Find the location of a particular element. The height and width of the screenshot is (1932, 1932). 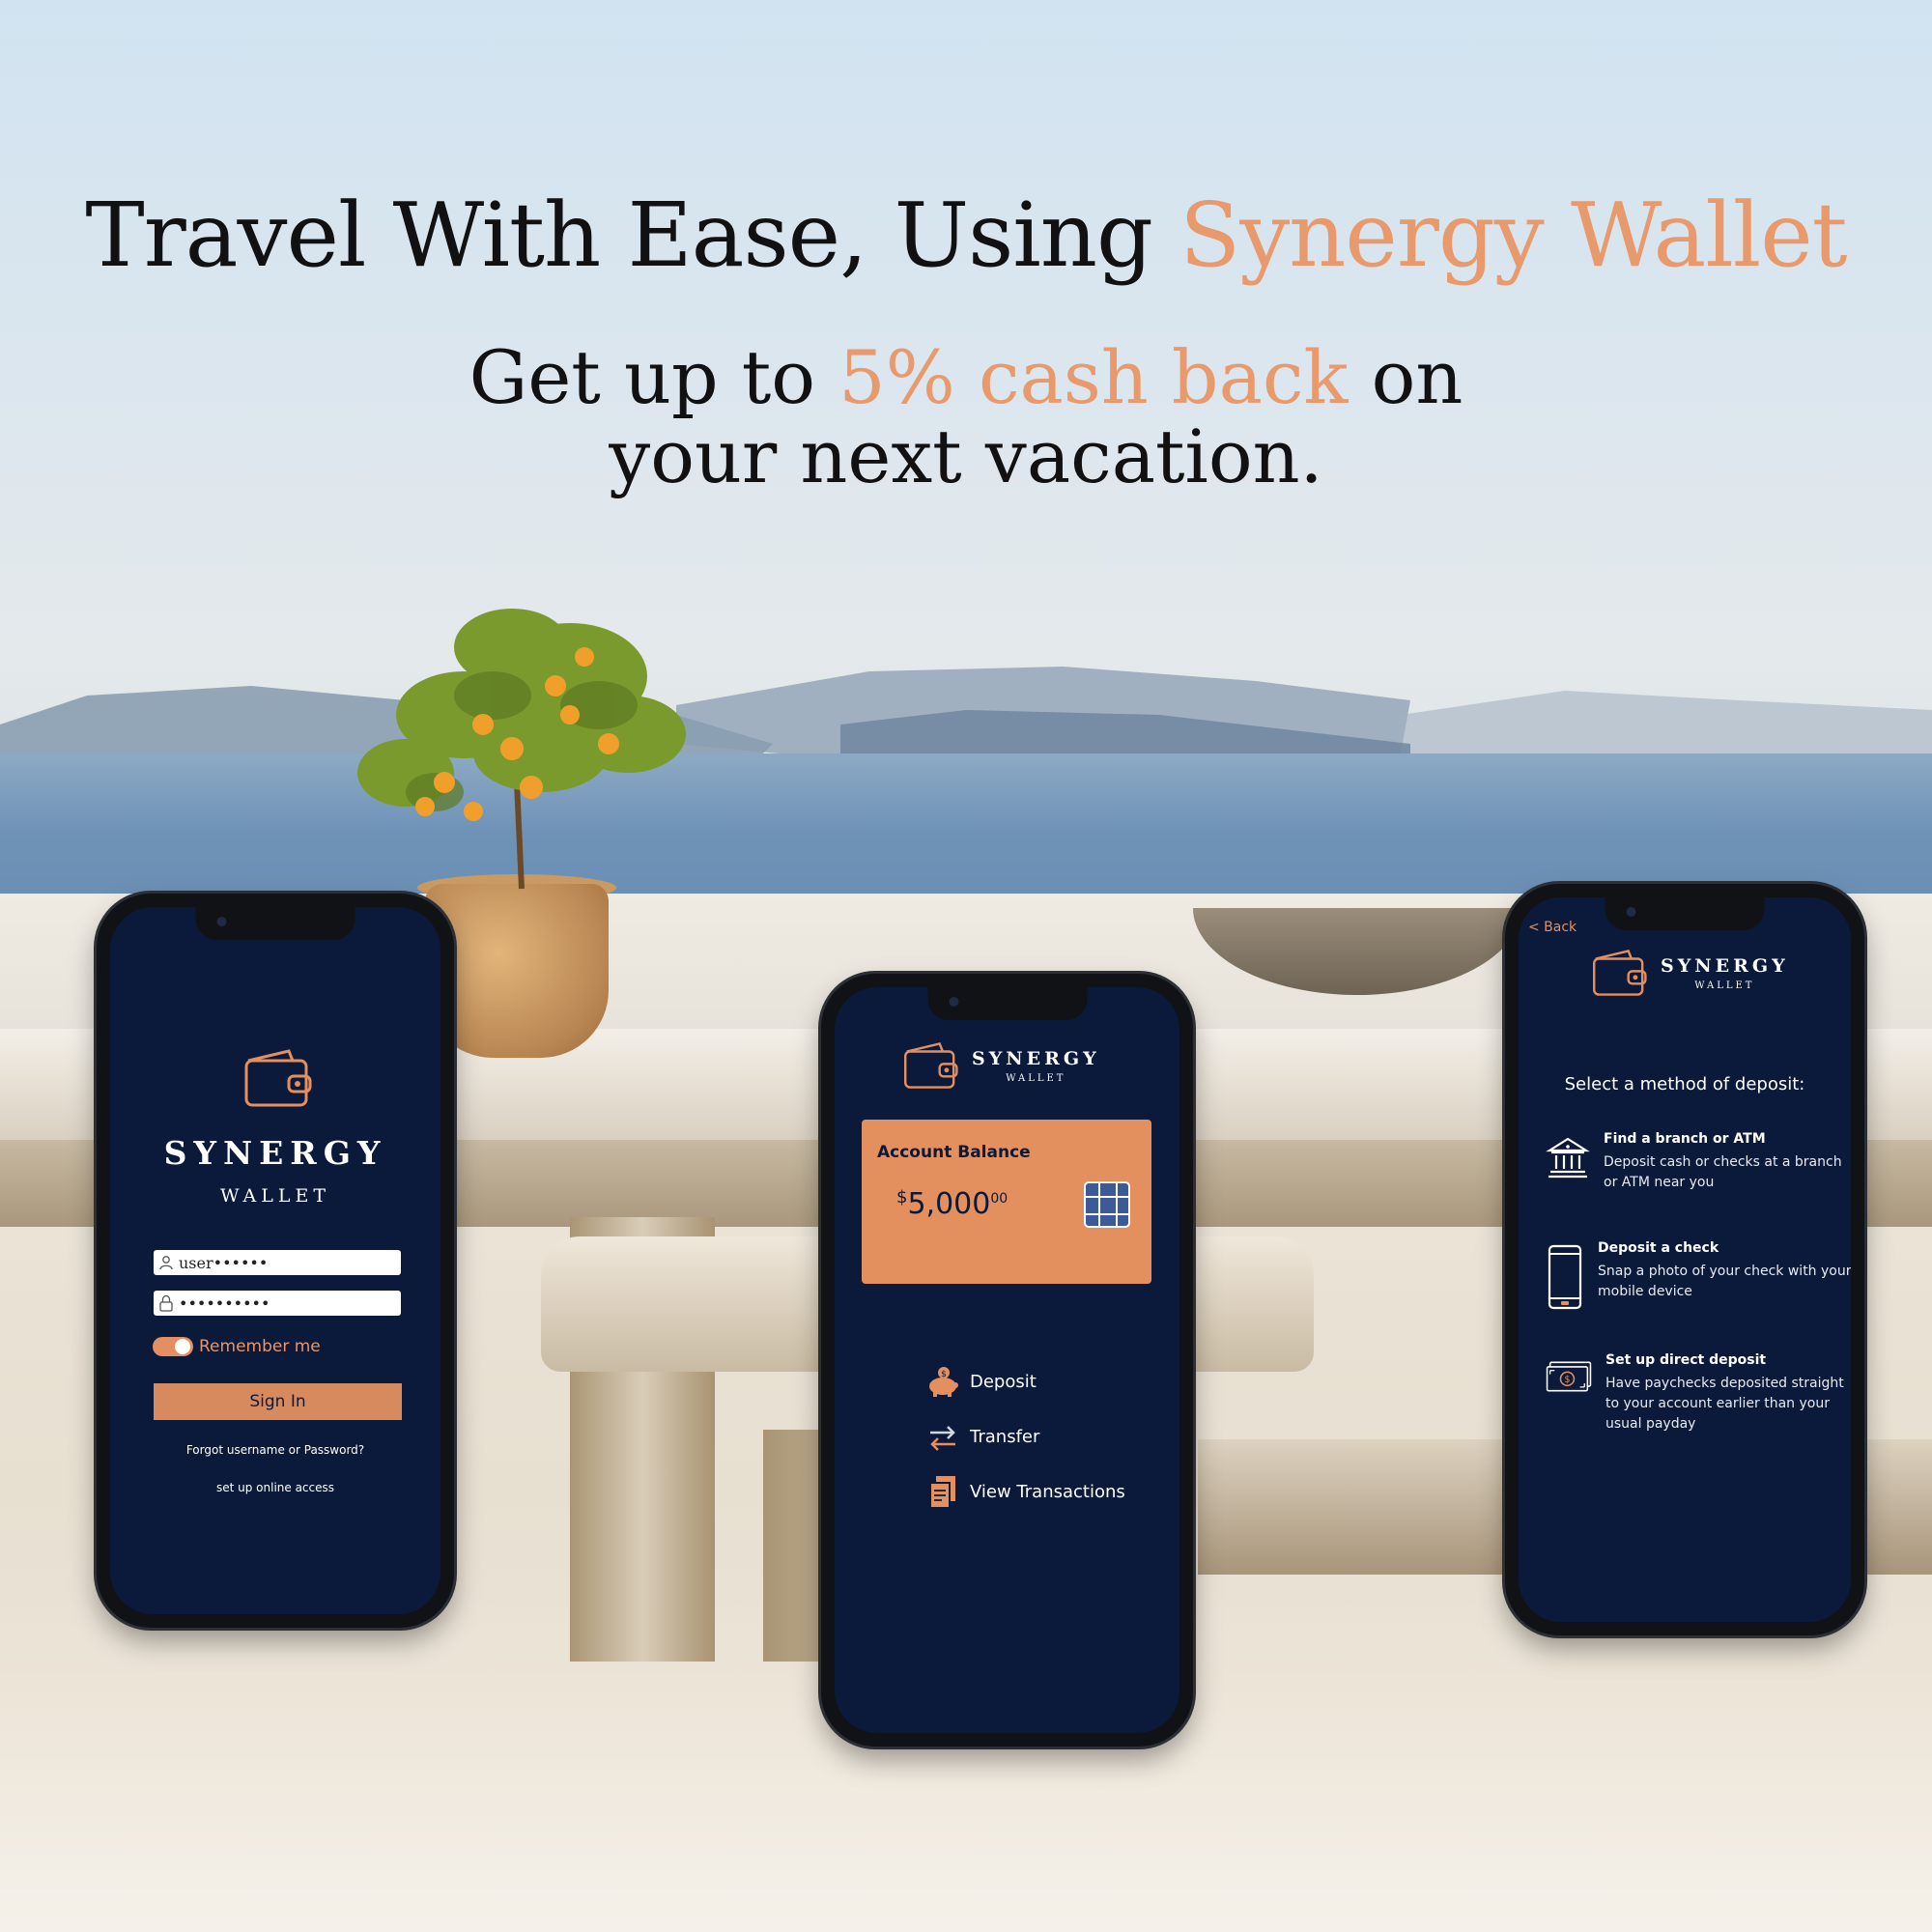

balance-label: Account Balance is located at coordinates (954, 1152).